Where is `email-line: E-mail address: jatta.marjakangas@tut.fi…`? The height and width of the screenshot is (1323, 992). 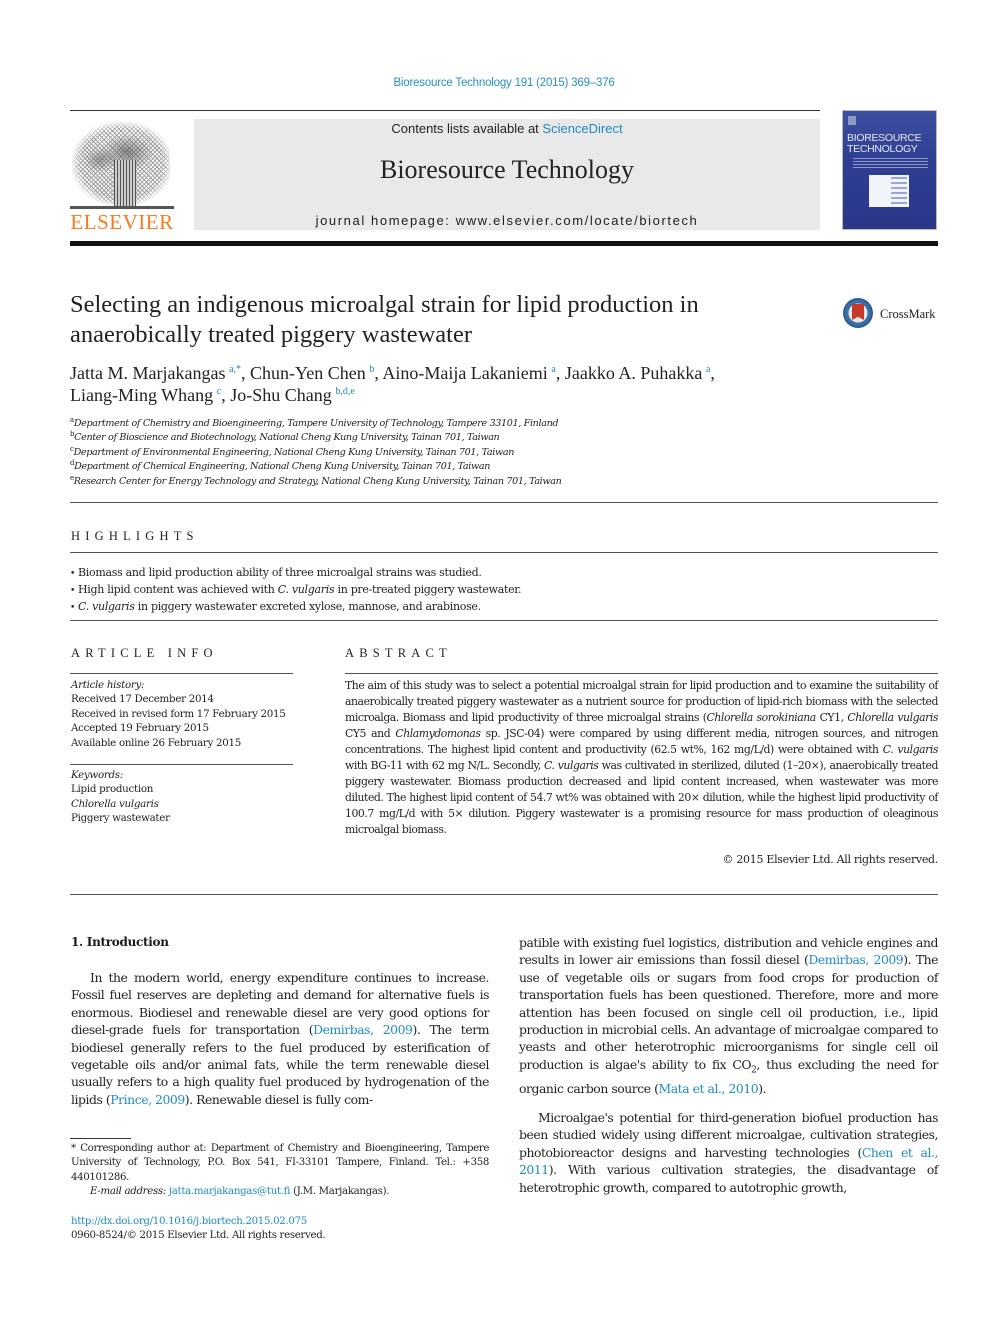 email-line: E-mail address: jatta.marjakangas@tut.fi… is located at coordinates (240, 1191).